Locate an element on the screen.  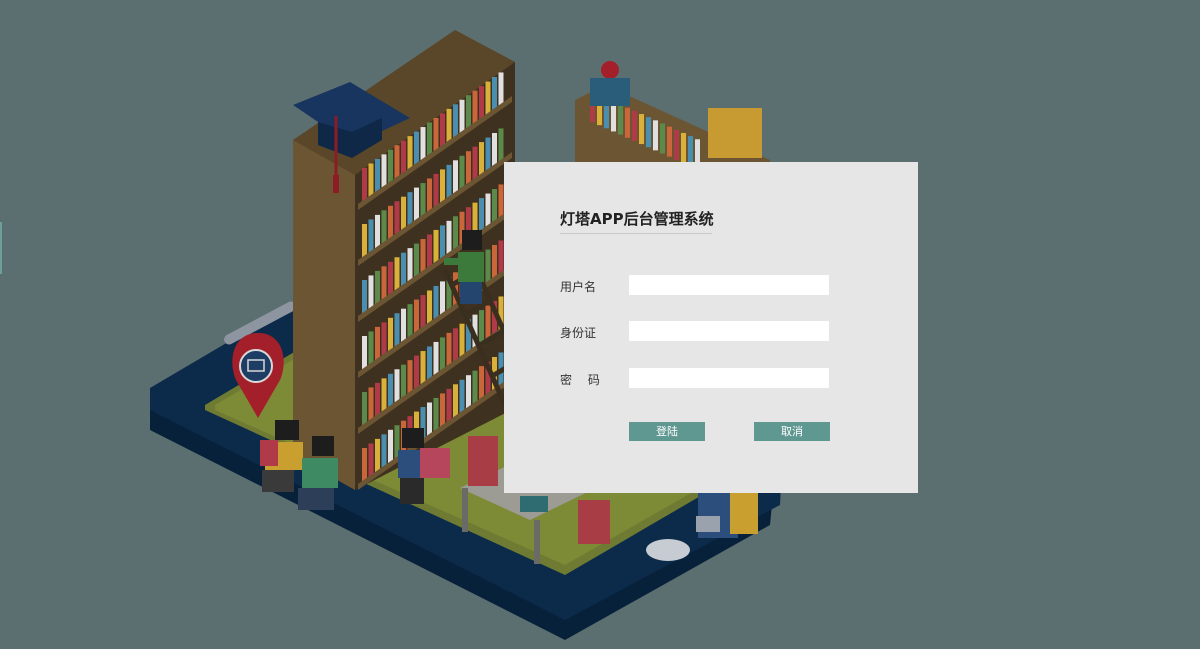
password-label: 密 码 is located at coordinates (580, 380).